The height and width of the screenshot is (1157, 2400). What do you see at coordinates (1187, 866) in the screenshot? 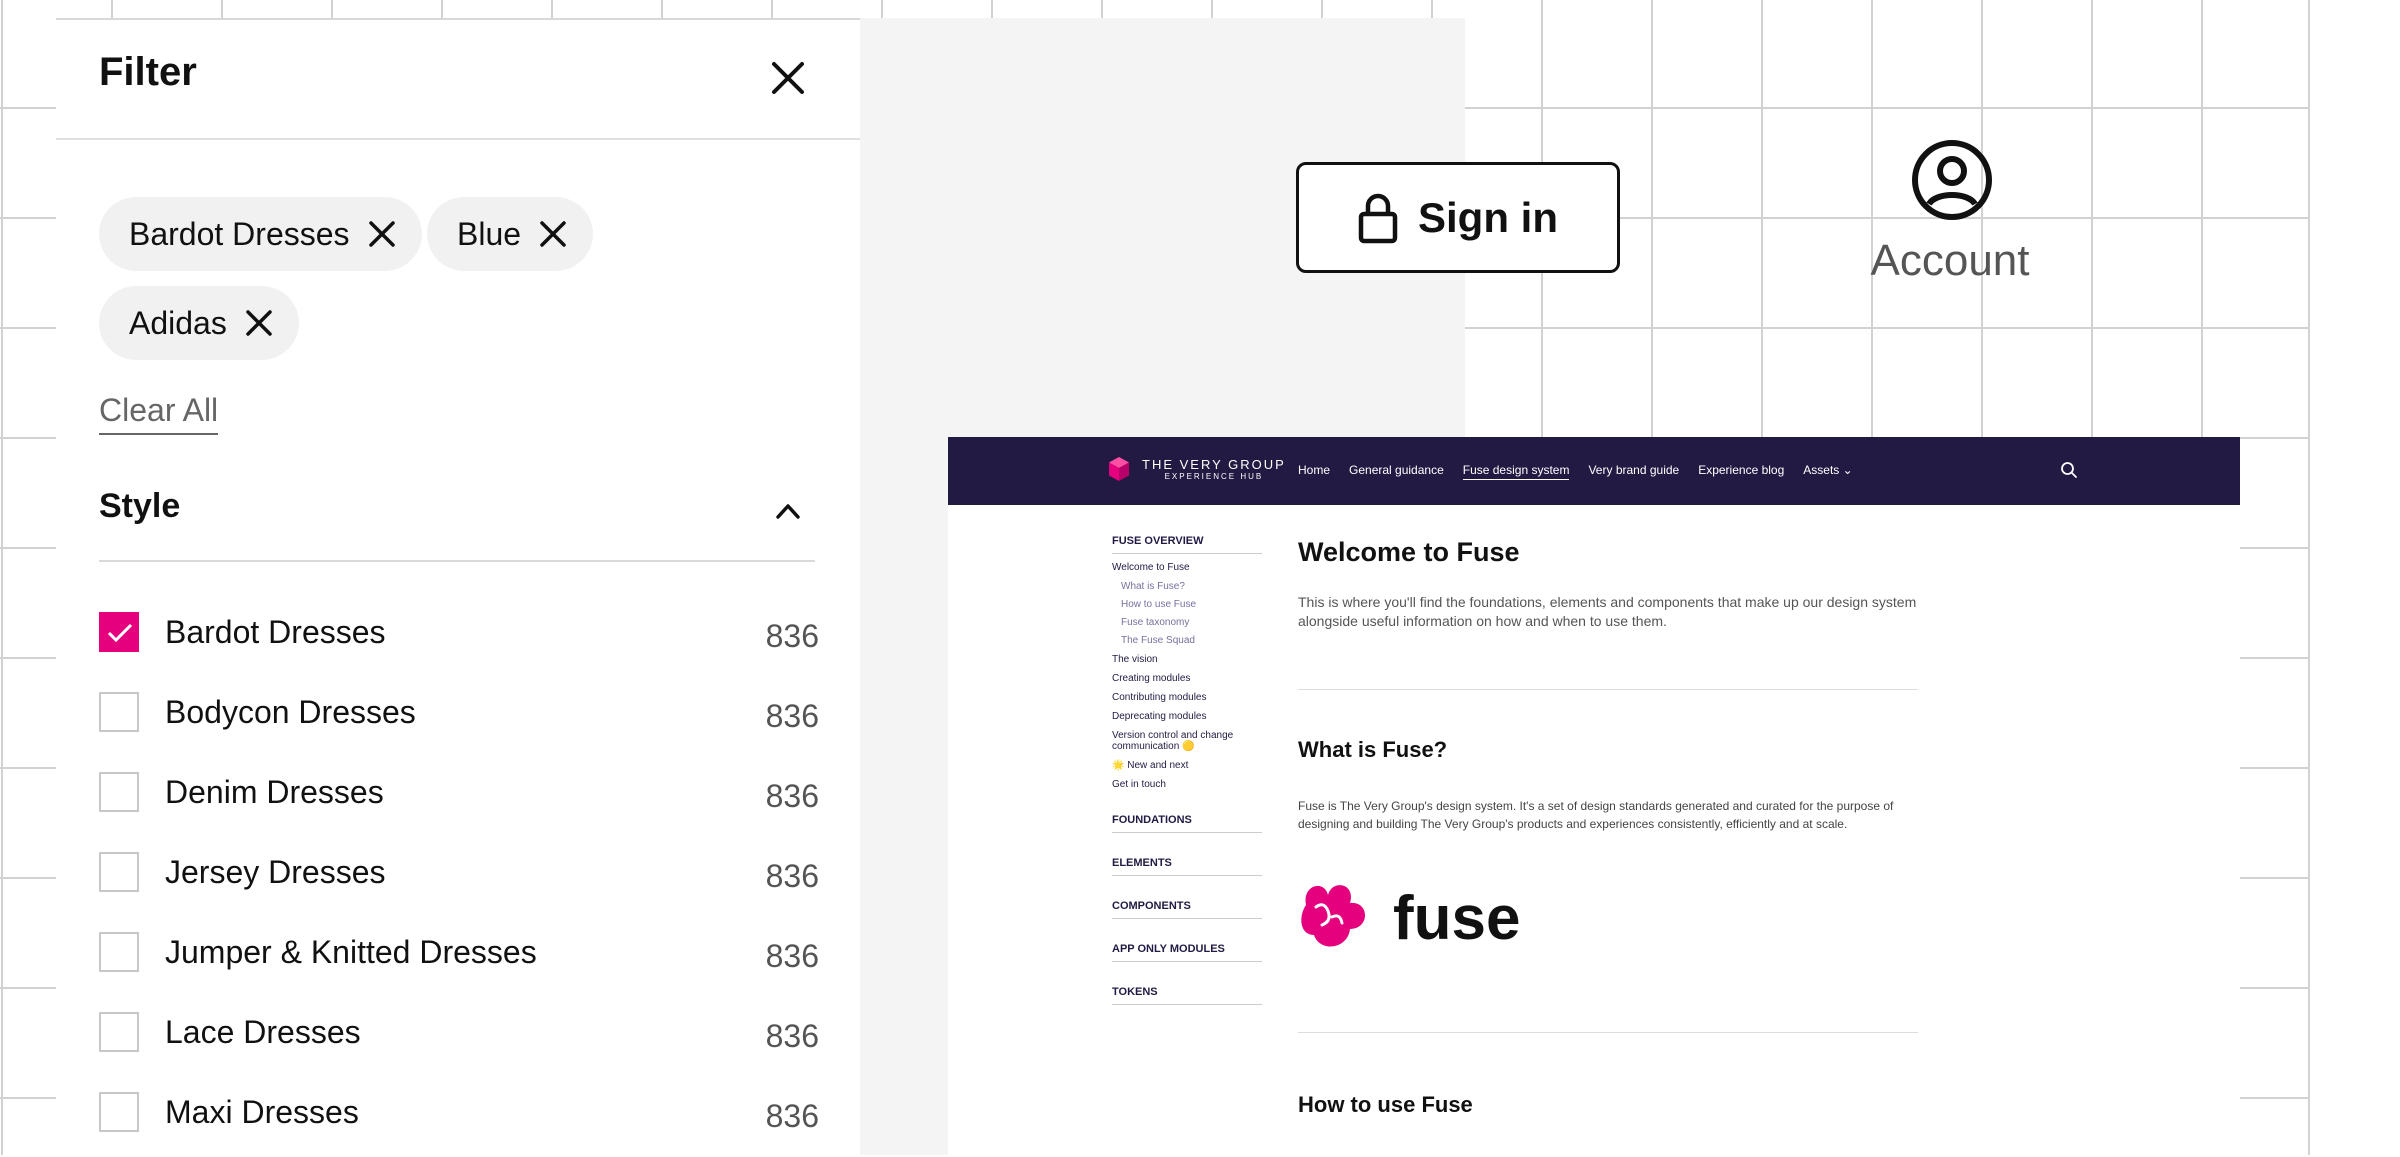
I see `sidebar-section: ELEMENTS` at bounding box center [1187, 866].